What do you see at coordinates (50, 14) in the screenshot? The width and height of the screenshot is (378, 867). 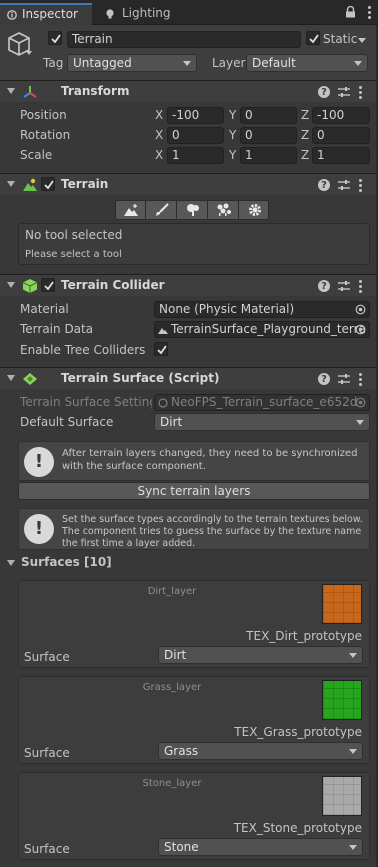 I see `tab-inspector-label: Inspector` at bounding box center [50, 14].